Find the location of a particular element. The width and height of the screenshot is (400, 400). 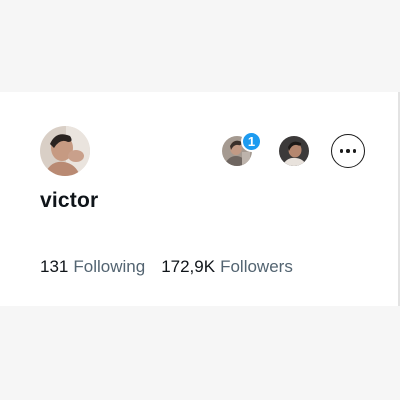

more-options-button is located at coordinates (348, 151).